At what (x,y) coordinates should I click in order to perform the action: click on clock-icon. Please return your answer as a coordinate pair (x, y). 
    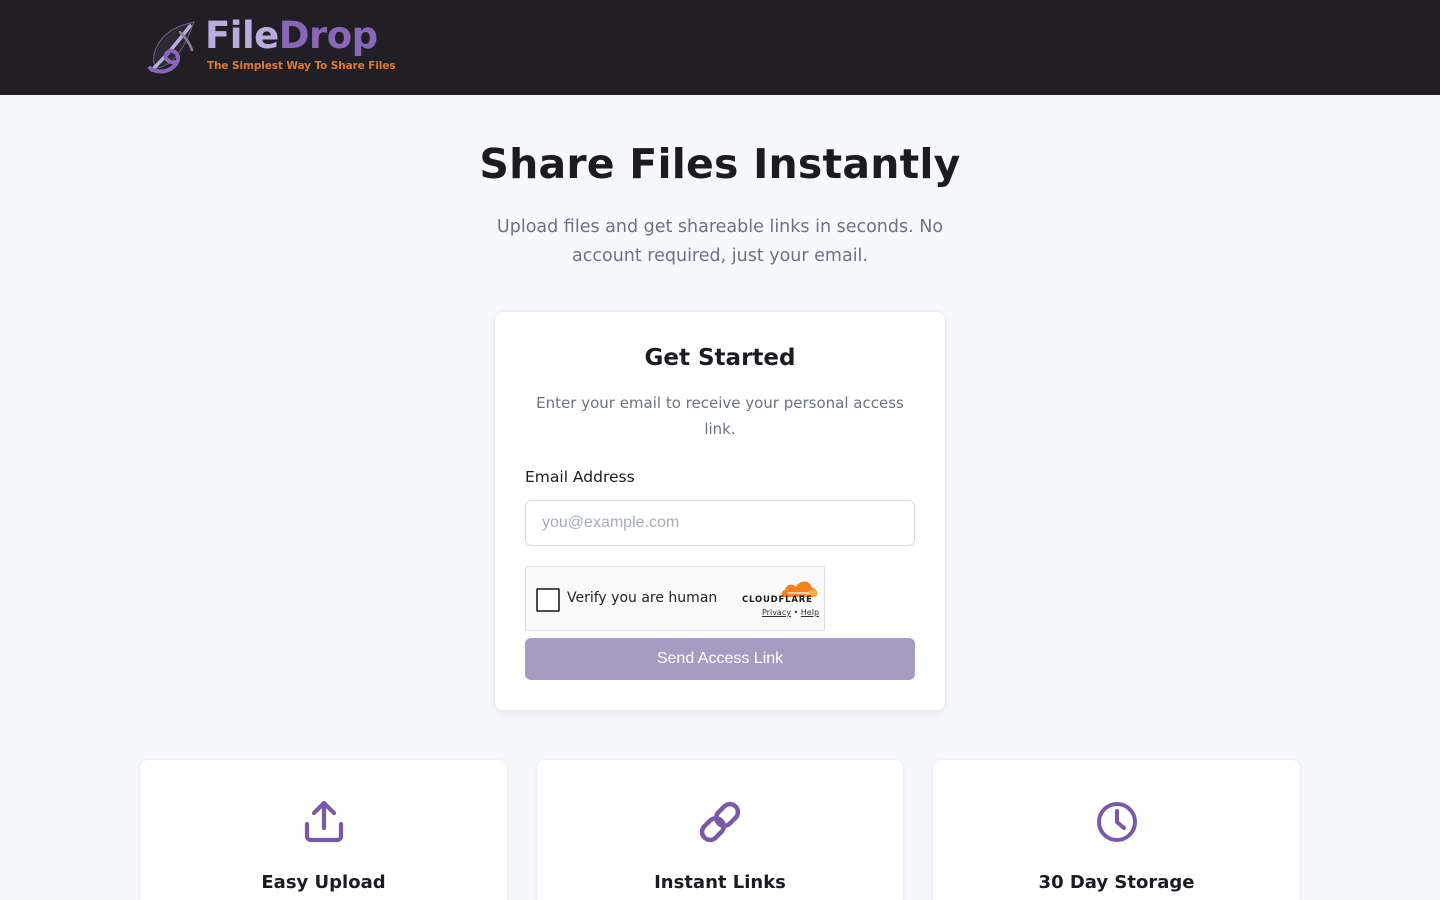
    Looking at the image, I should click on (1116, 822).